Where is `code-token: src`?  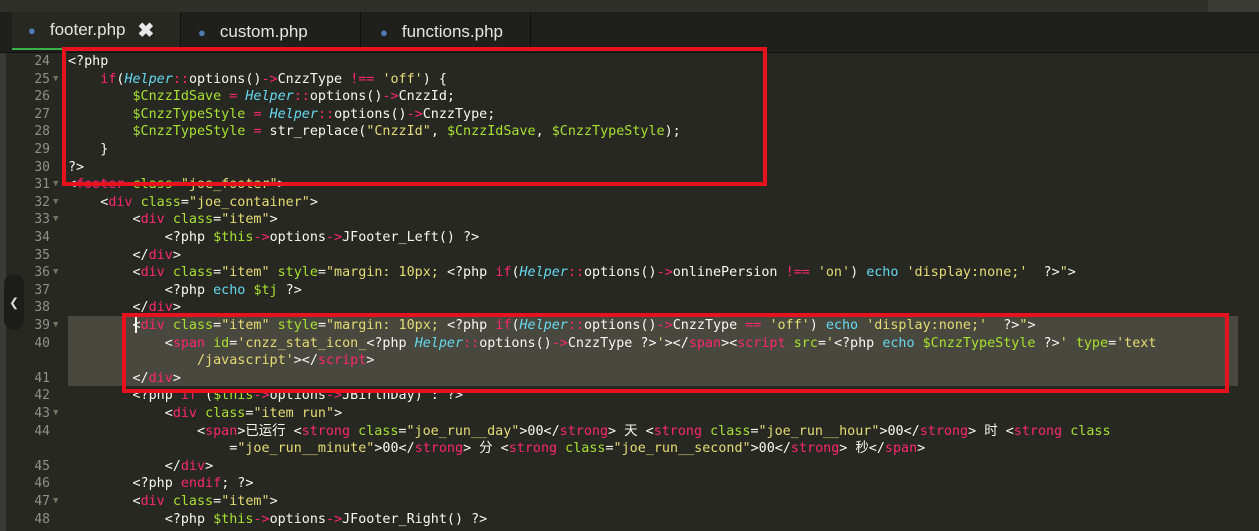
code-token: src is located at coordinates (805, 343).